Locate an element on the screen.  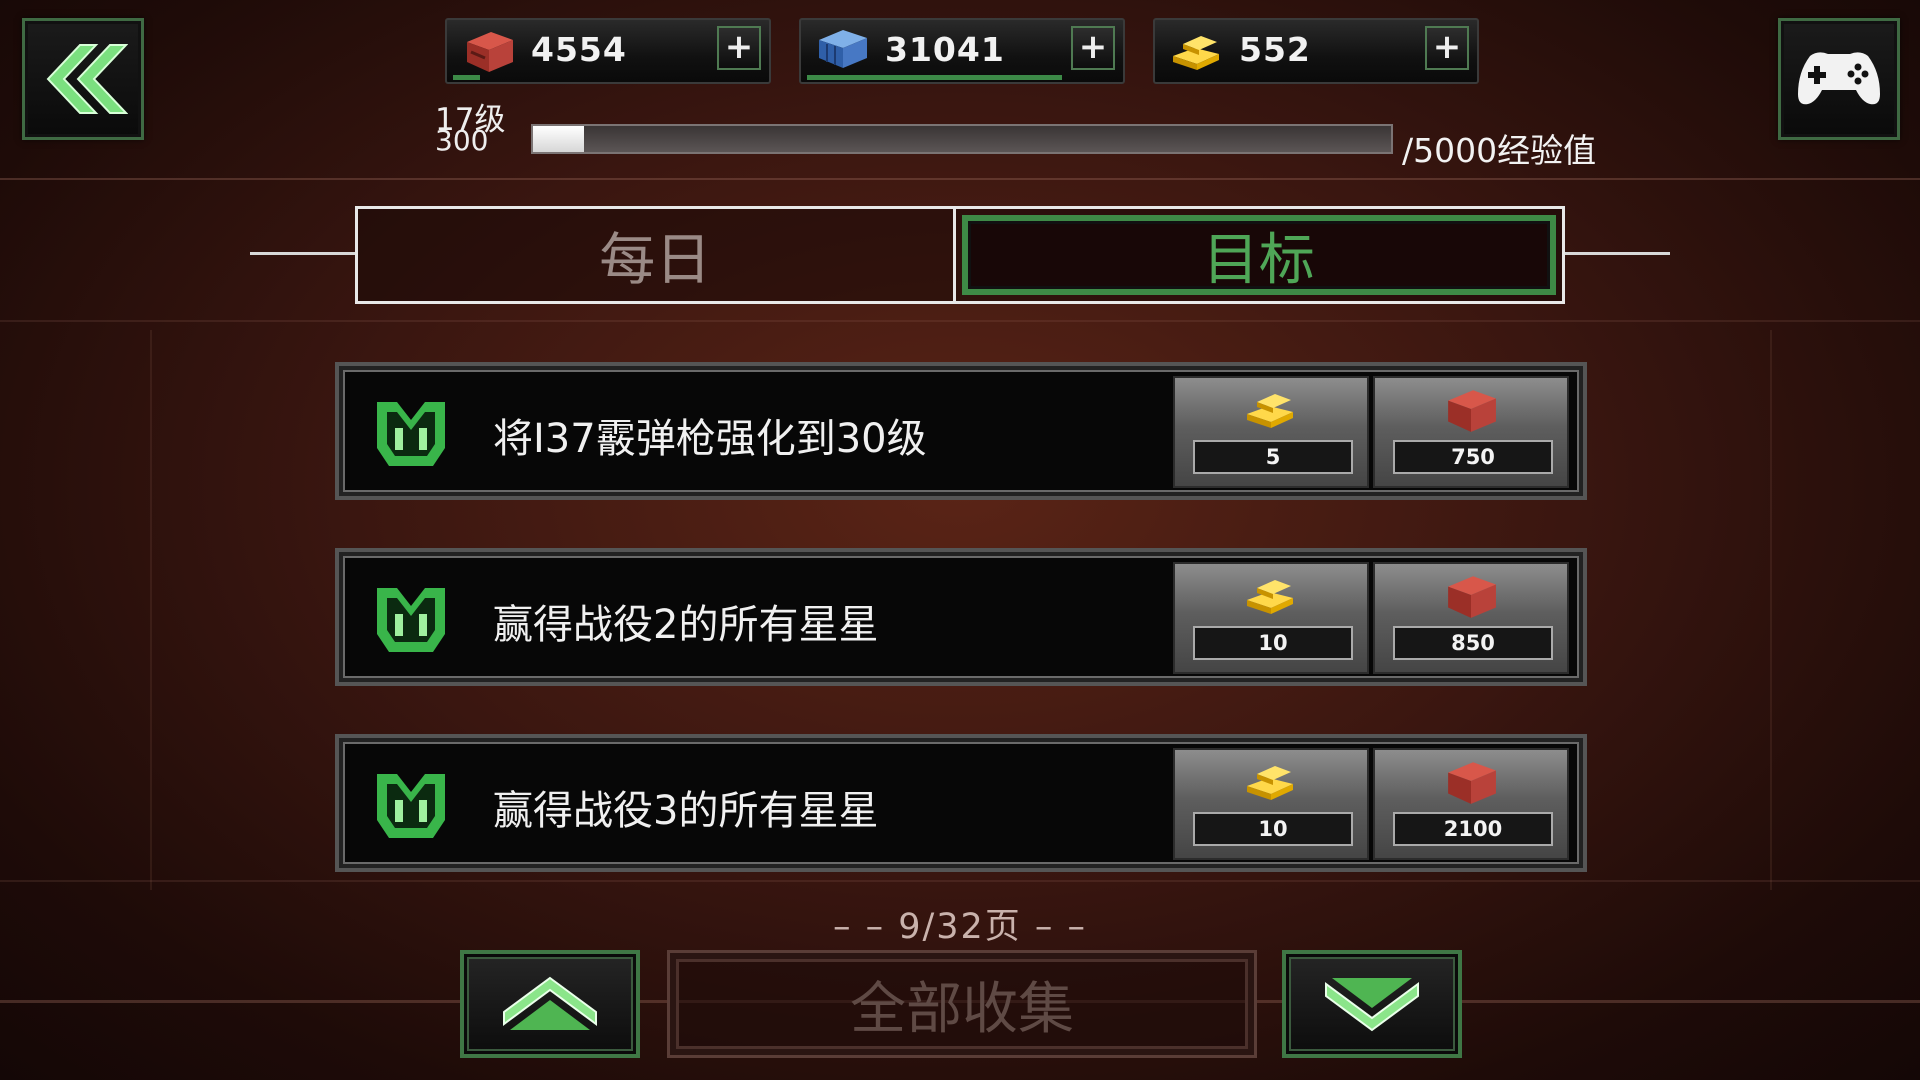
tab-daily: 每日 is located at coordinates (657, 255).